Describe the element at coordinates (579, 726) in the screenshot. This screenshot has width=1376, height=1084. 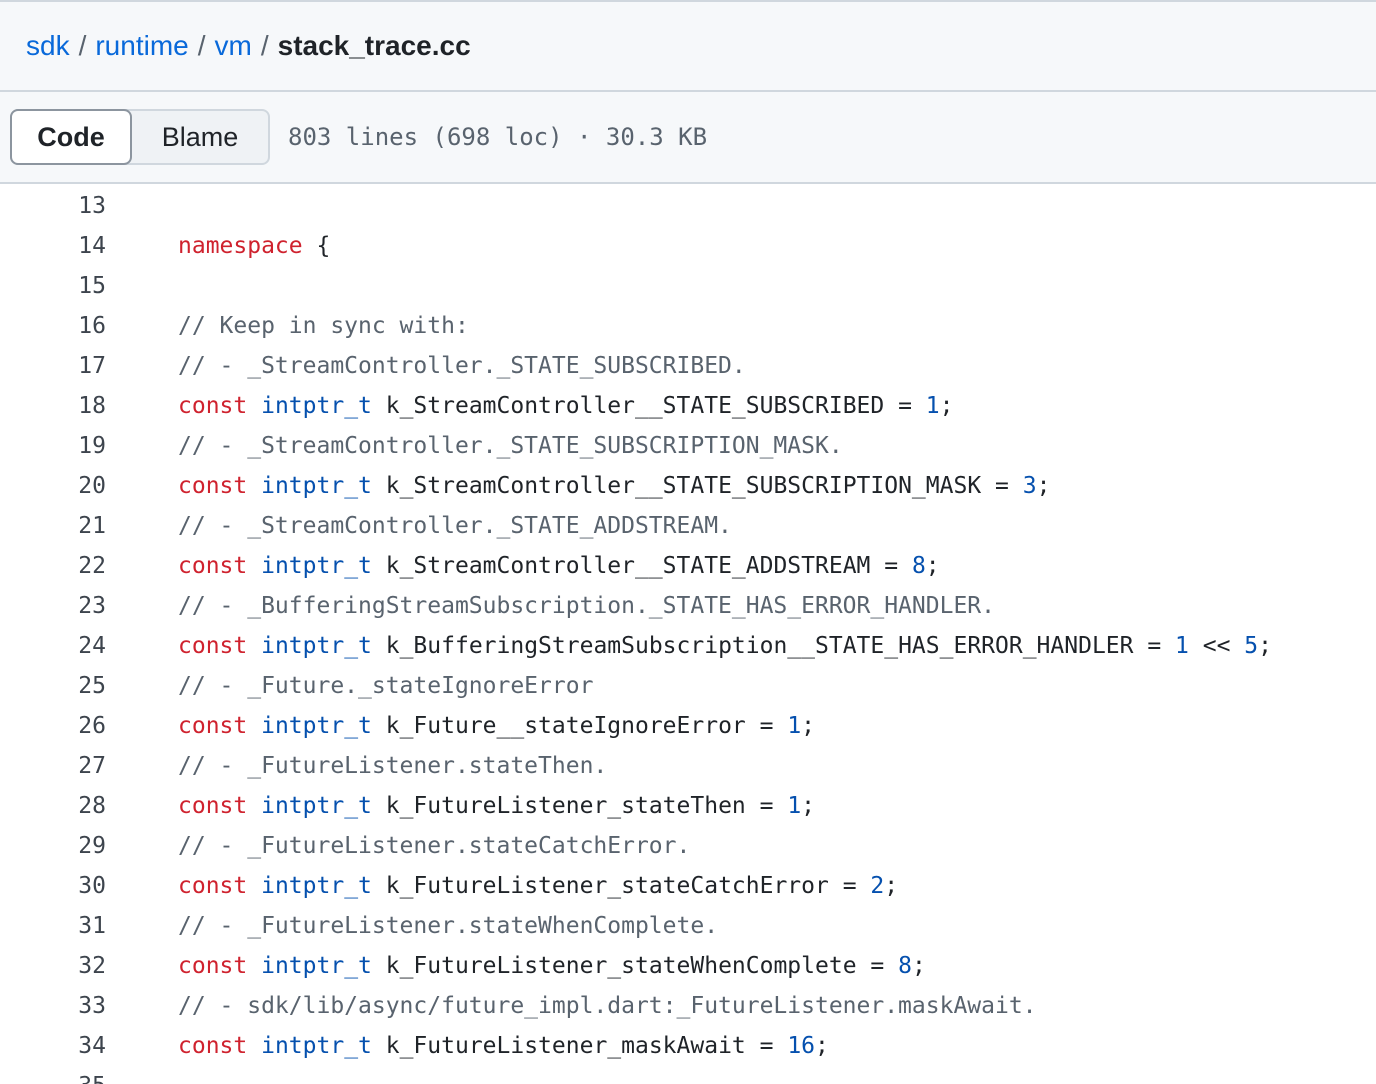
I see `code-token: k_Future__stateIgnoreError =` at that location.